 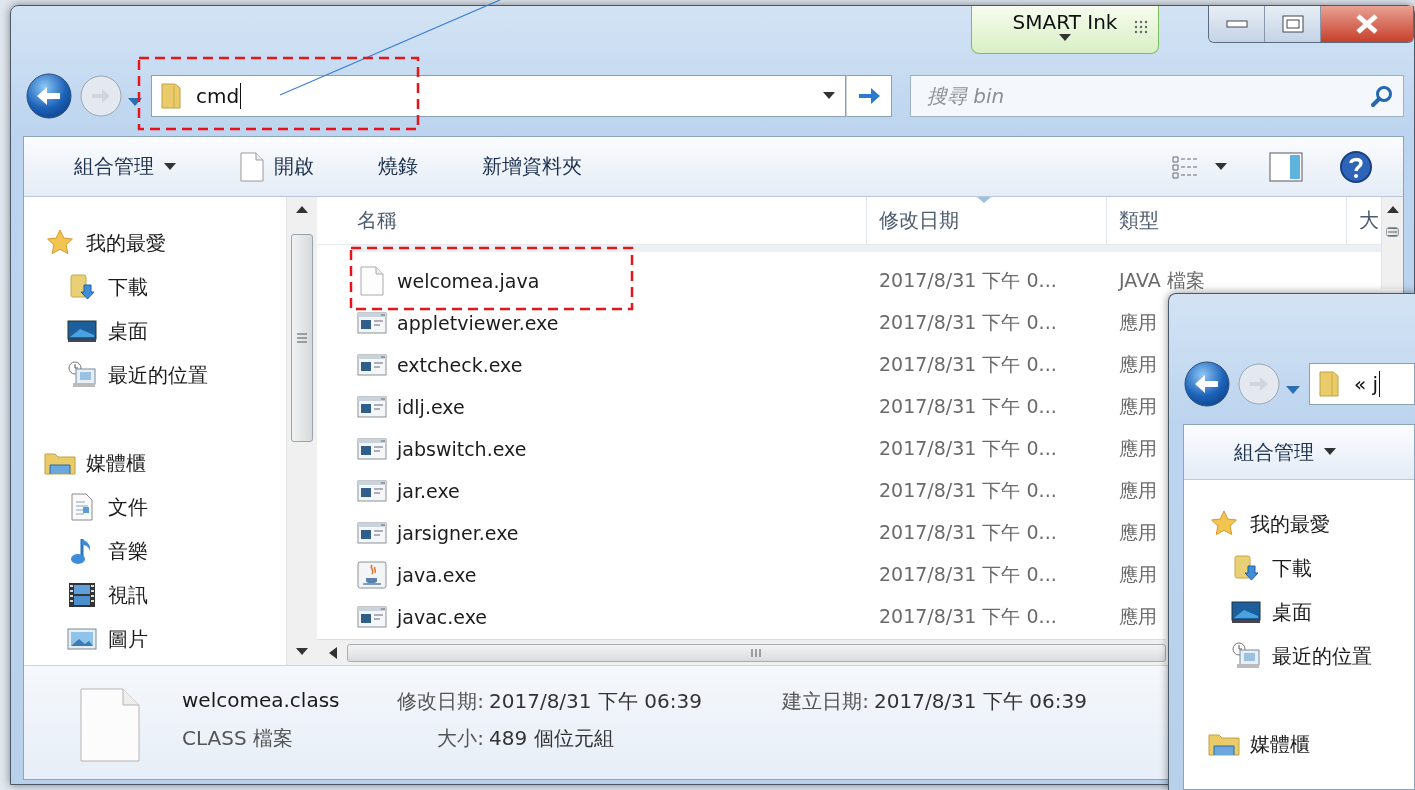 I want to click on toolbar-button: 組合管理, so click(x=125, y=166).